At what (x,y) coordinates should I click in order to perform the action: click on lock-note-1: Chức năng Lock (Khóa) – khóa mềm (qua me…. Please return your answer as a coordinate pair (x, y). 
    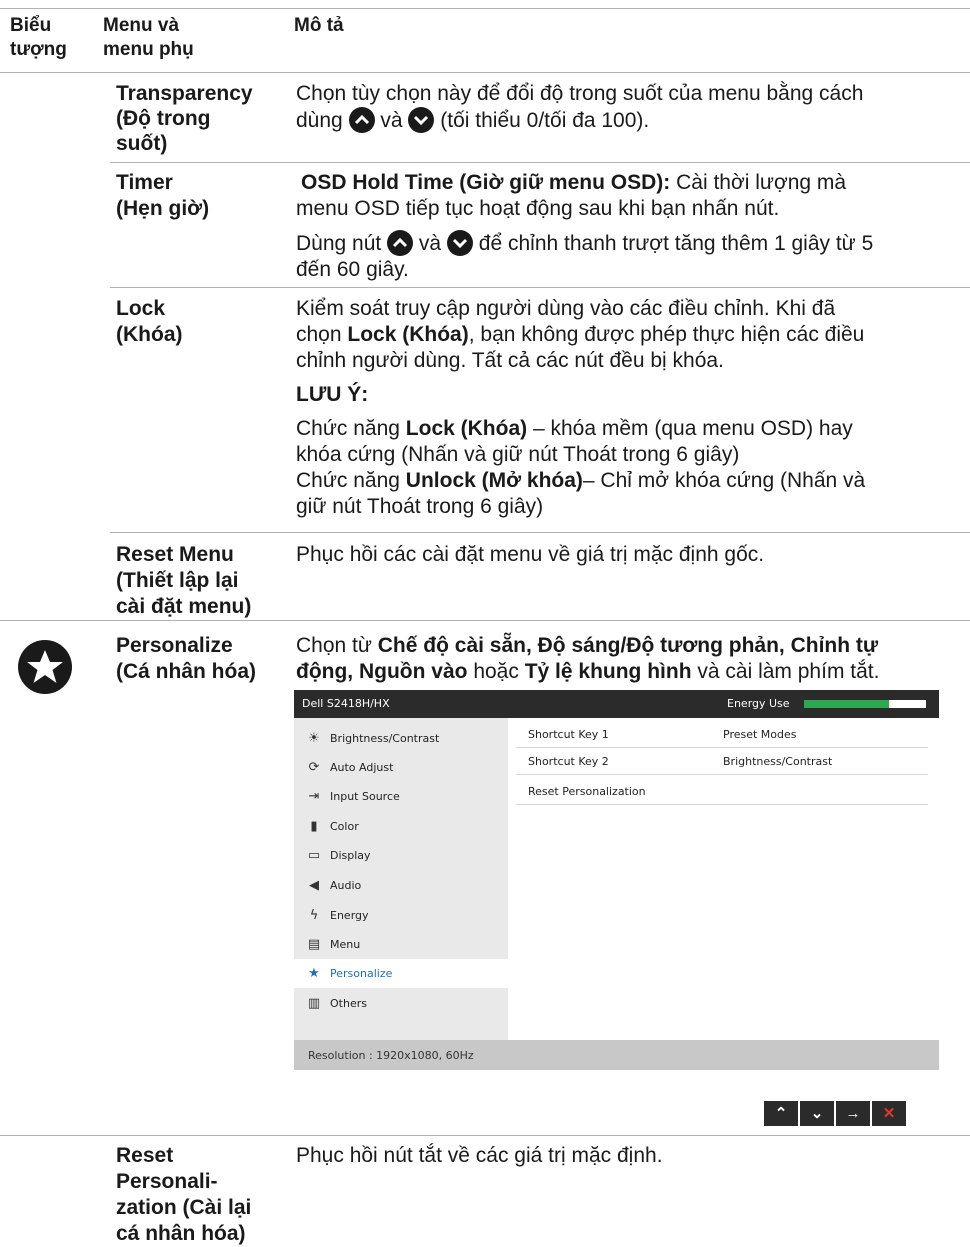
    Looking at the image, I should click on (580, 429).